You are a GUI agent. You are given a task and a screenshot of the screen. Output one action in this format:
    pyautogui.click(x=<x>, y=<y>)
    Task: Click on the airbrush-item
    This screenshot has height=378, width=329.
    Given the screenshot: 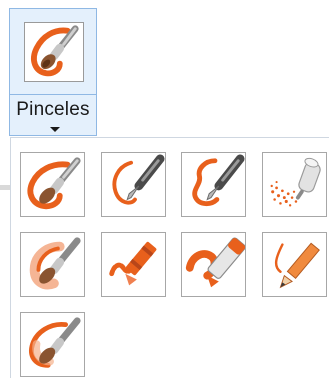 What is the action you would take?
    pyautogui.click(x=294, y=184)
    